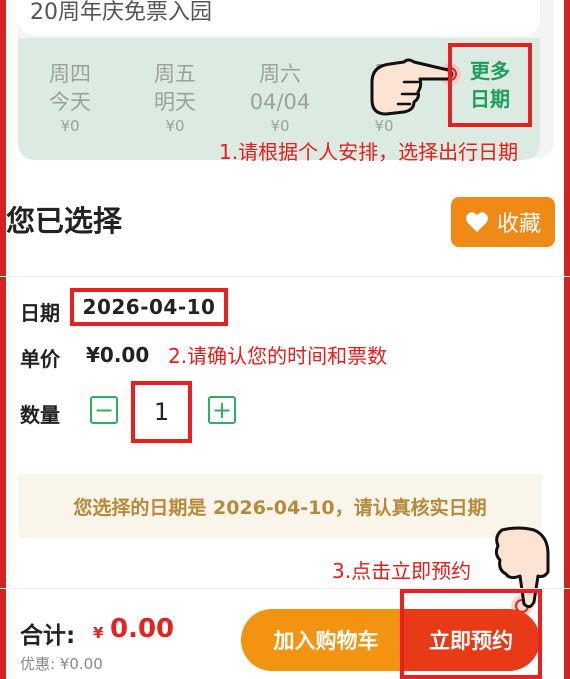 The image size is (570, 679). What do you see at coordinates (278, 356) in the screenshot?
I see `annotation-step2: 2.请确认您的时间和票数` at bounding box center [278, 356].